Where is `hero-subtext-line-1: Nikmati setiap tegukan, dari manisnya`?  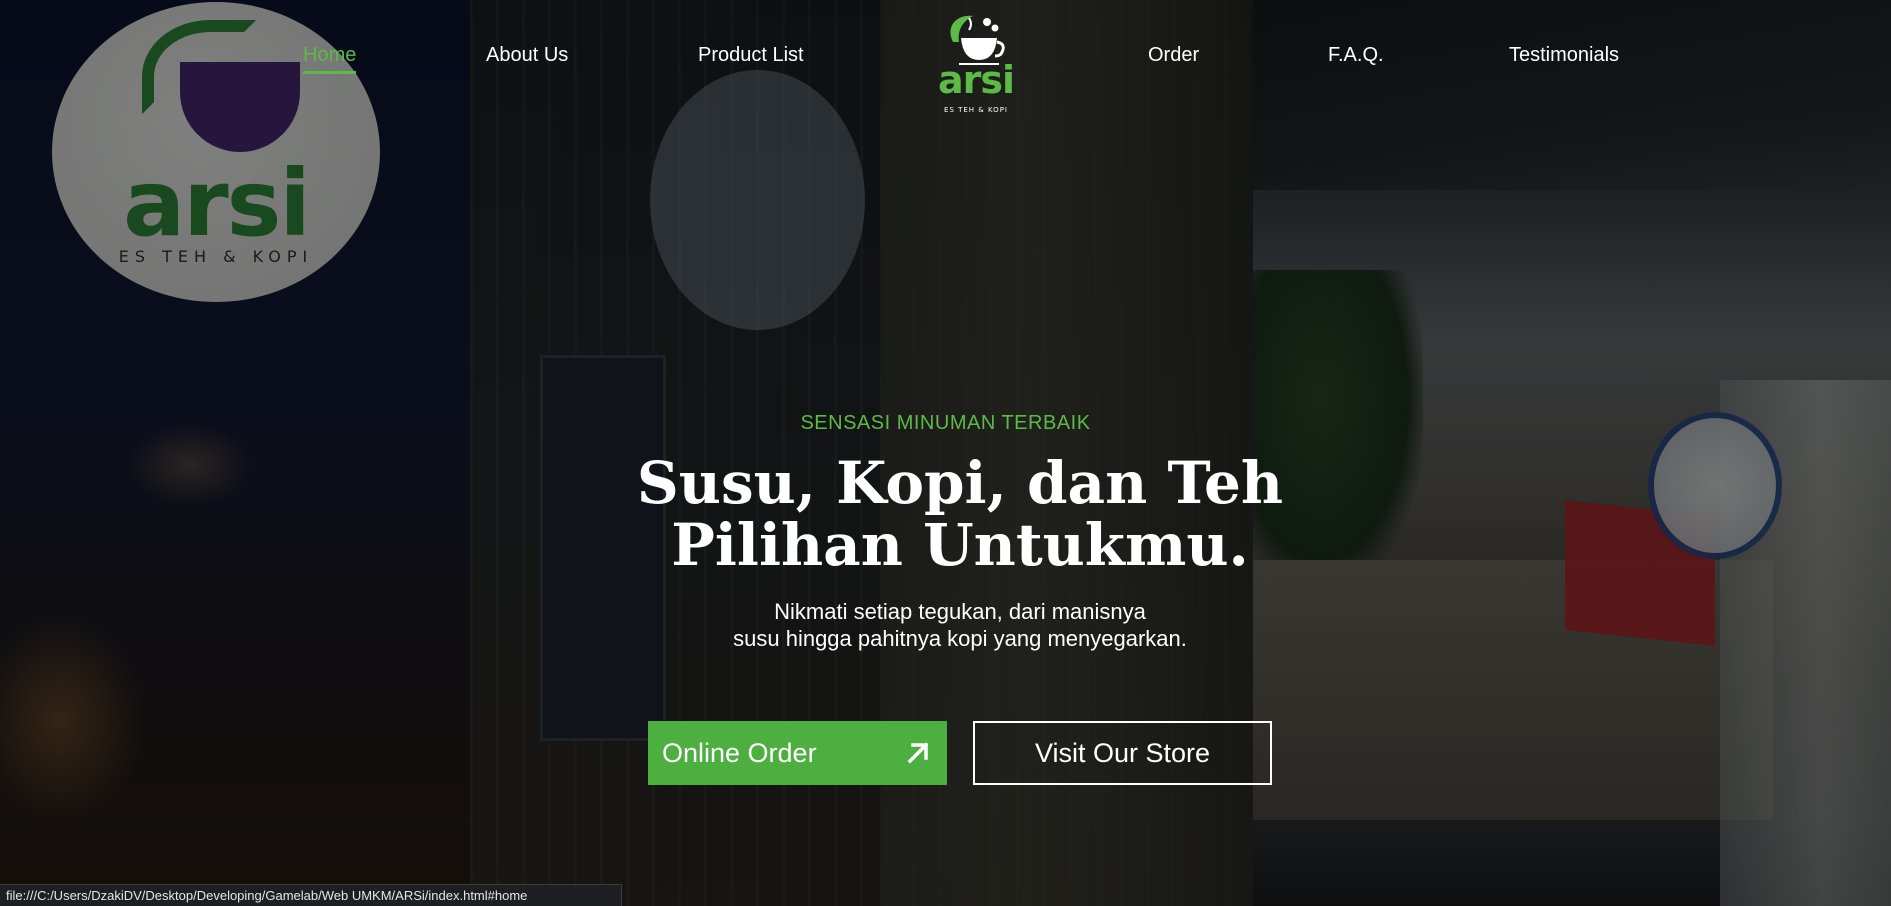
hero-subtext-line-1: Nikmati setiap tegukan, dari manisnya is located at coordinates (960, 611).